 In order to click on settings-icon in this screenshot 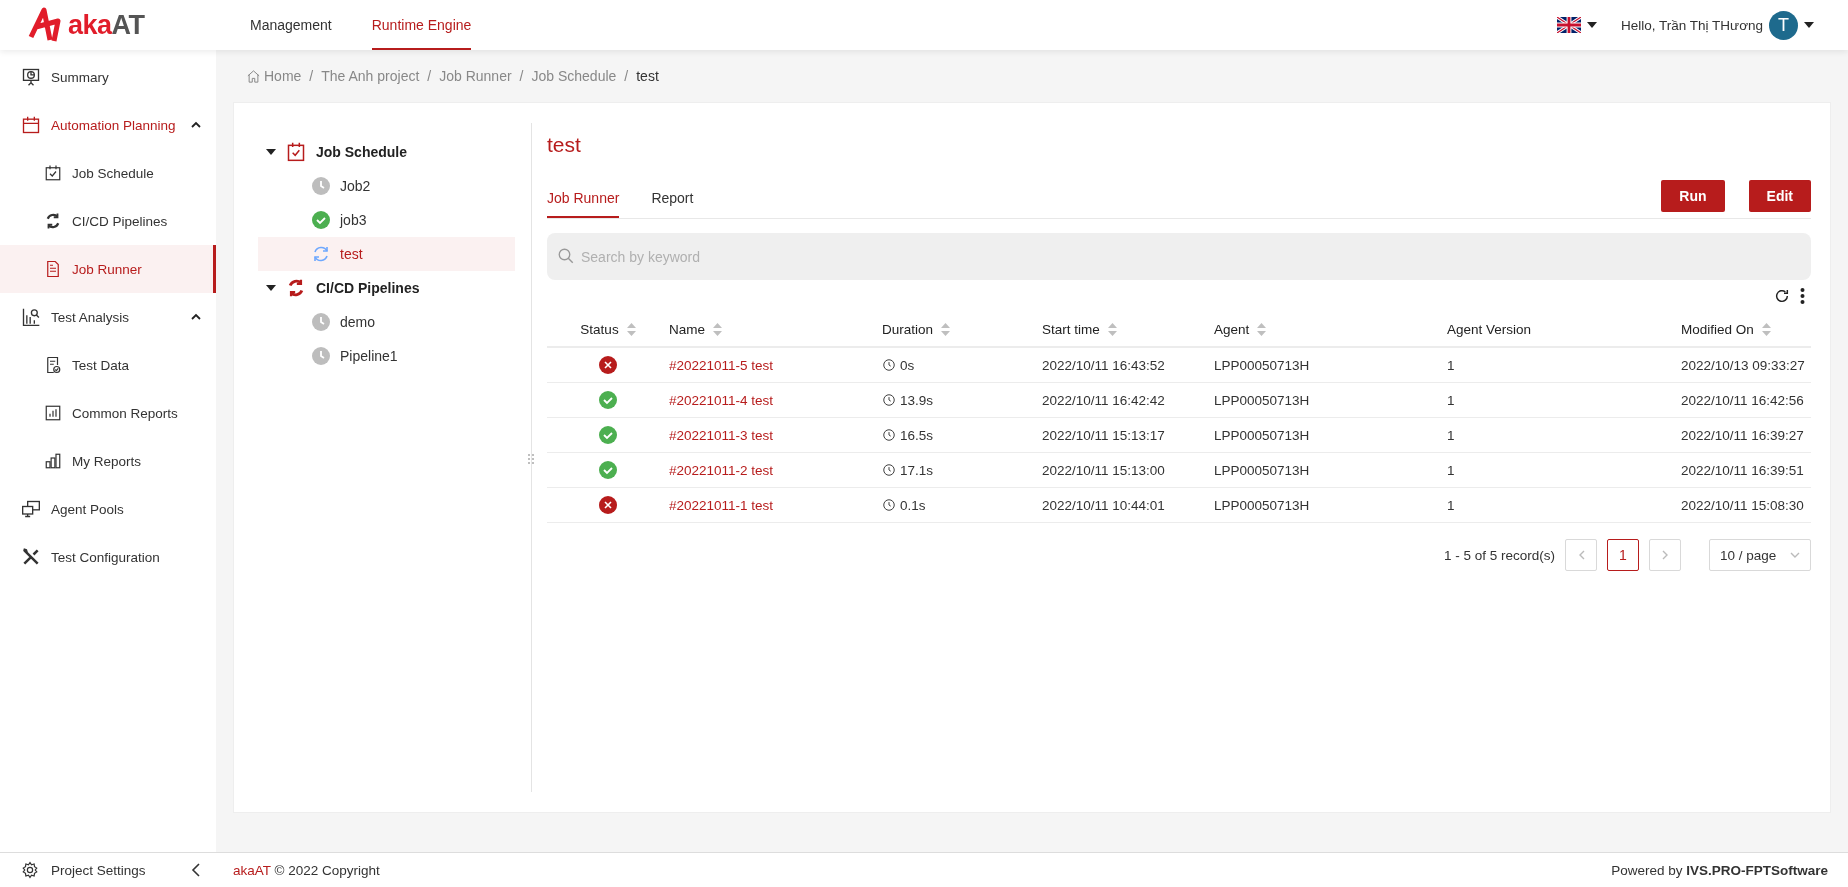, I will do `click(30, 870)`.